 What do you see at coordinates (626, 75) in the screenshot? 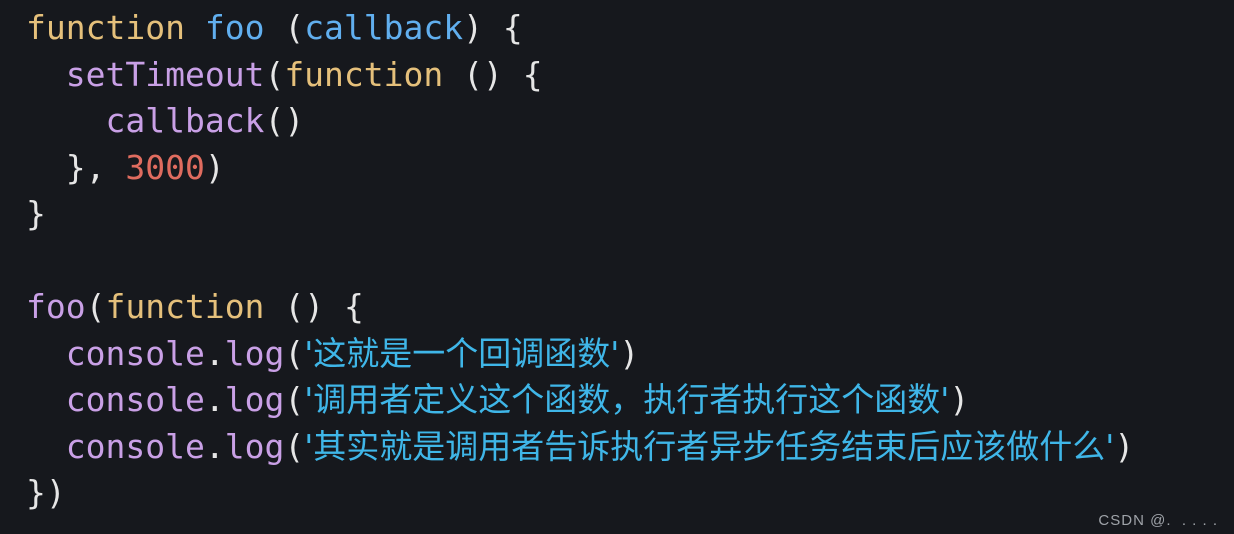
I see `code-line: setTimeout(function () {` at bounding box center [626, 75].